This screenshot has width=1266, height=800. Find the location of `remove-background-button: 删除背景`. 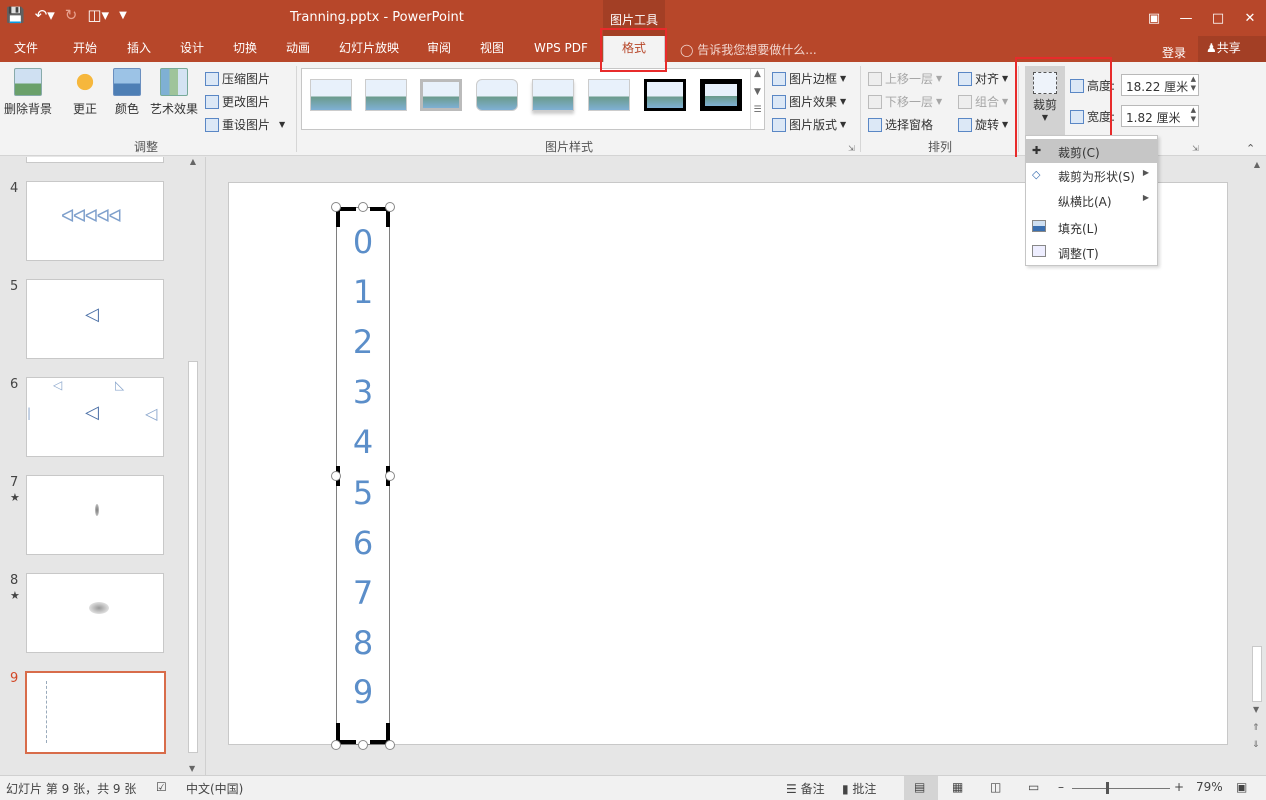

remove-background-button: 删除背景 is located at coordinates (28, 92).